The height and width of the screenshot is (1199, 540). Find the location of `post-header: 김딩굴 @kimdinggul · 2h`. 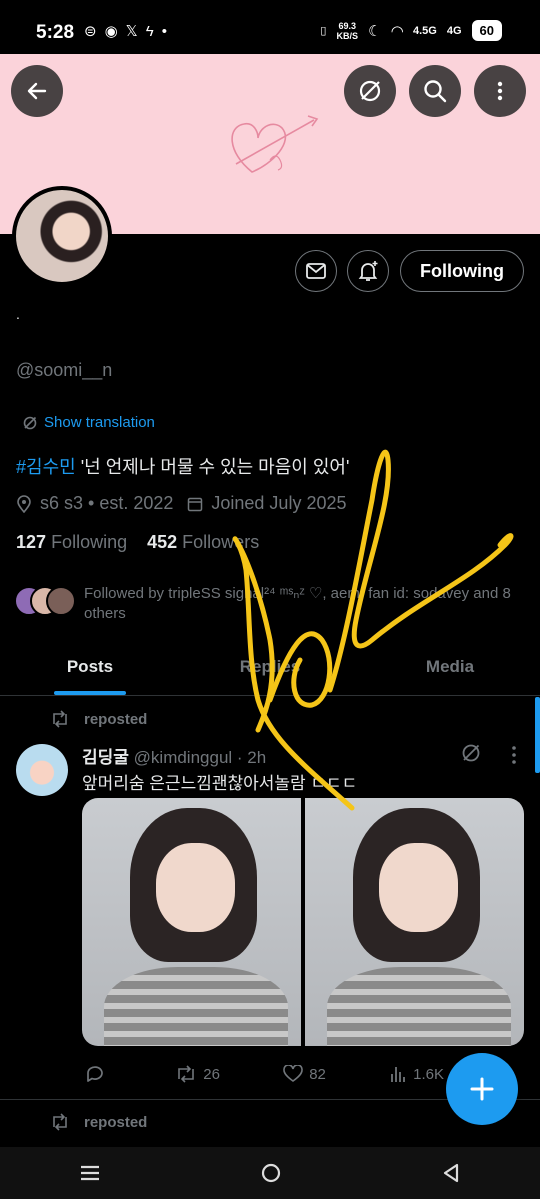

post-header: 김딩굴 @kimdinggul · 2h is located at coordinates (174, 755).